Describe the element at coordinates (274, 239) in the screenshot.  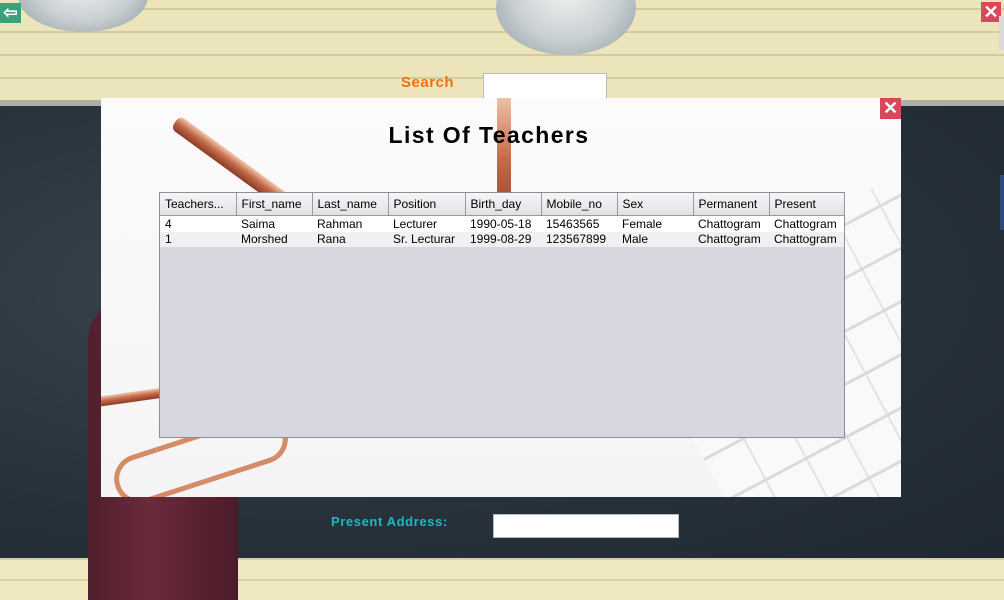
I see `cell-first-name: Morshed` at that location.